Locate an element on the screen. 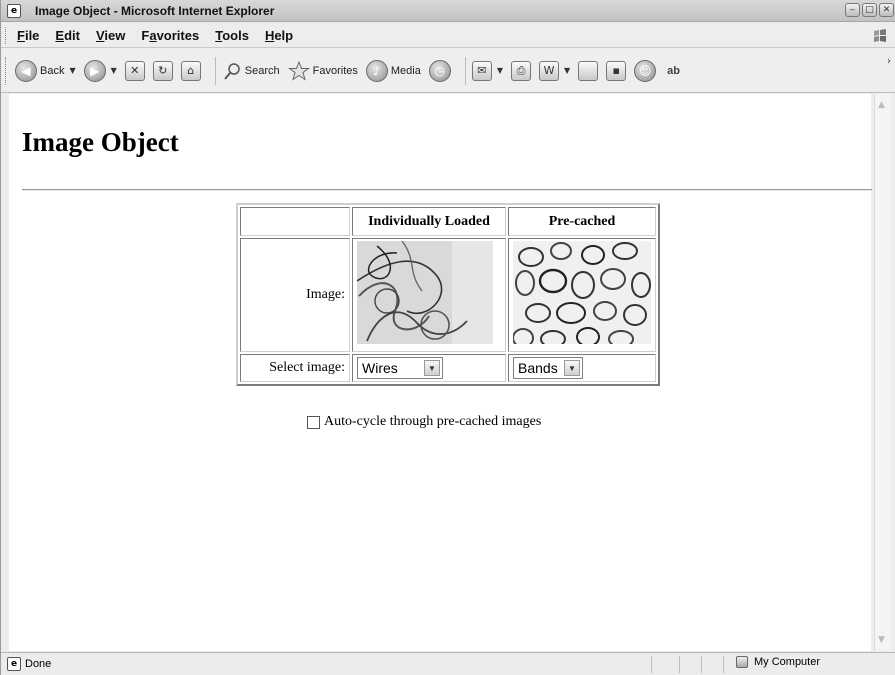  window-controls: ‒ □ ✕ is located at coordinates (869, 10).